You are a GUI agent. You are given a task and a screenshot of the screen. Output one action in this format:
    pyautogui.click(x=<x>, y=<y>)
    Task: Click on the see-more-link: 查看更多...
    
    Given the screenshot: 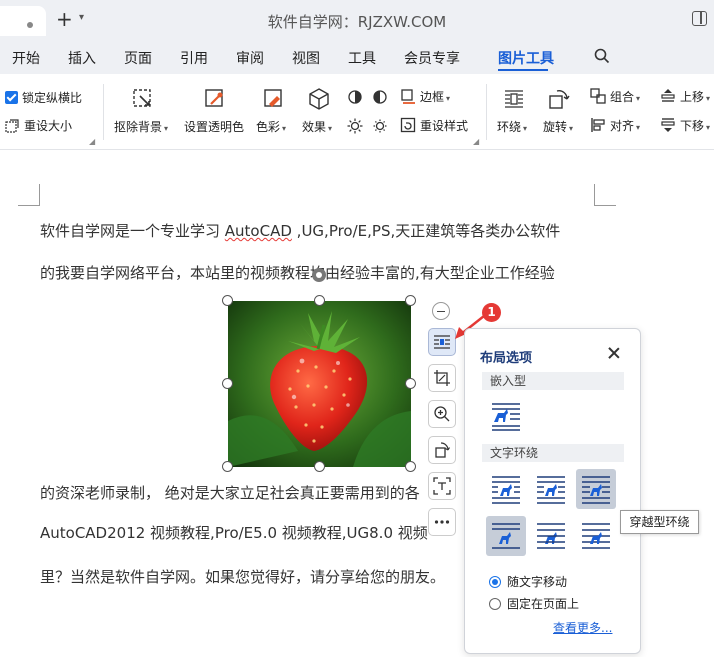 What is the action you would take?
    pyautogui.click(x=582, y=627)
    